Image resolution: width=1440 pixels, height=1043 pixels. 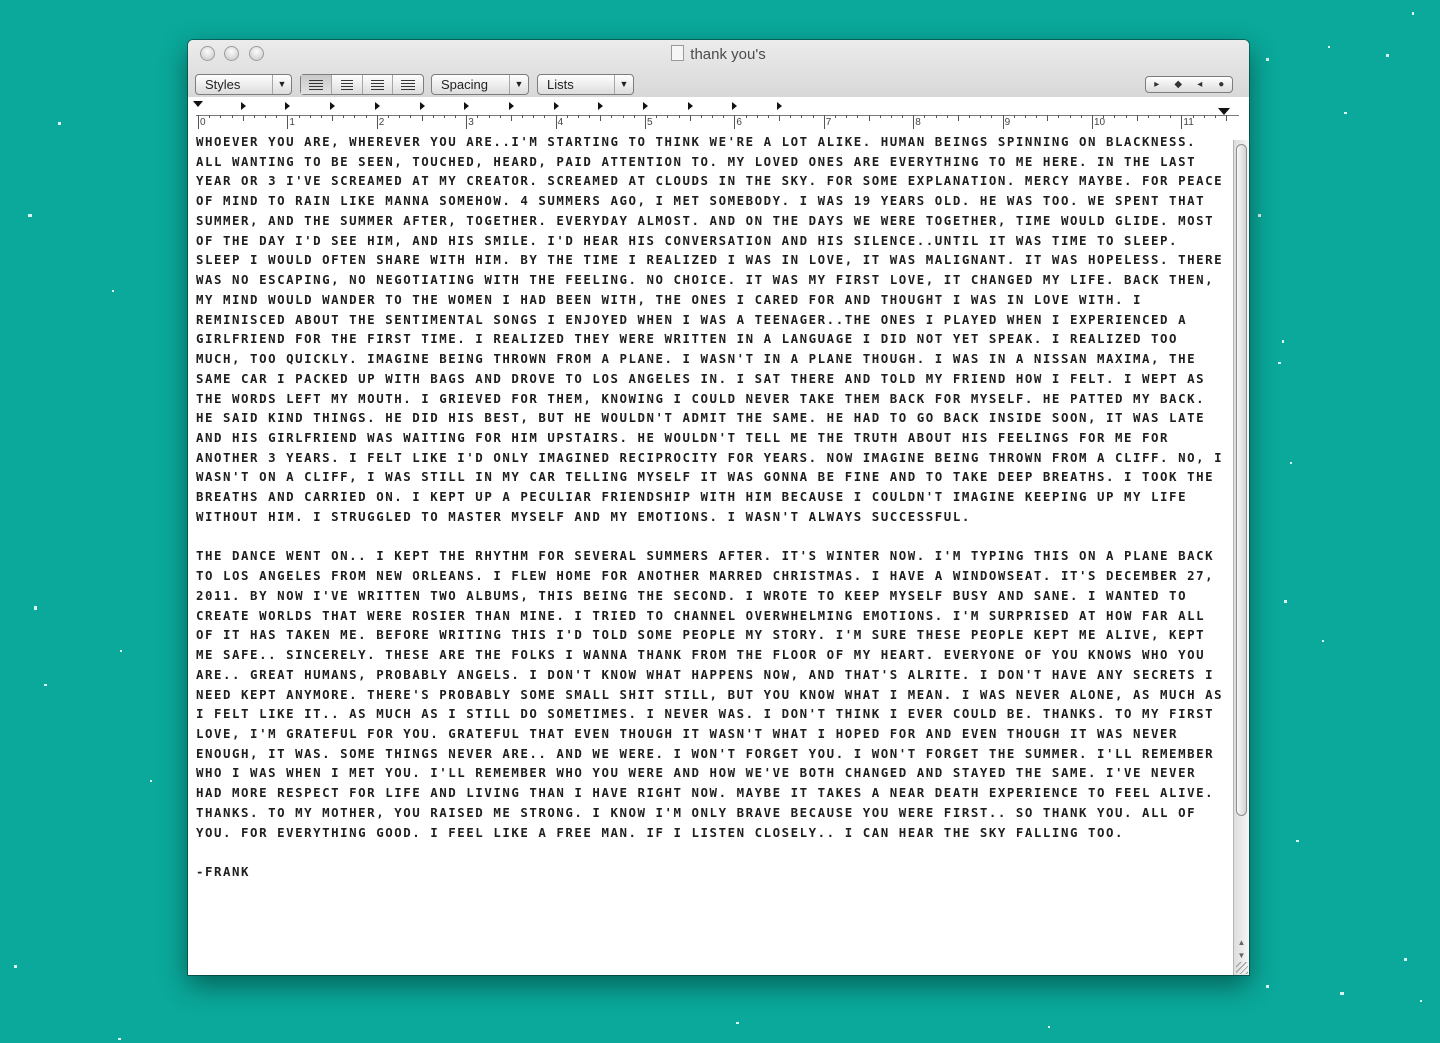 I want to click on ruler: 0 1 2 3 4 5 6 7 8 9 10 11, so click(x=718, y=114).